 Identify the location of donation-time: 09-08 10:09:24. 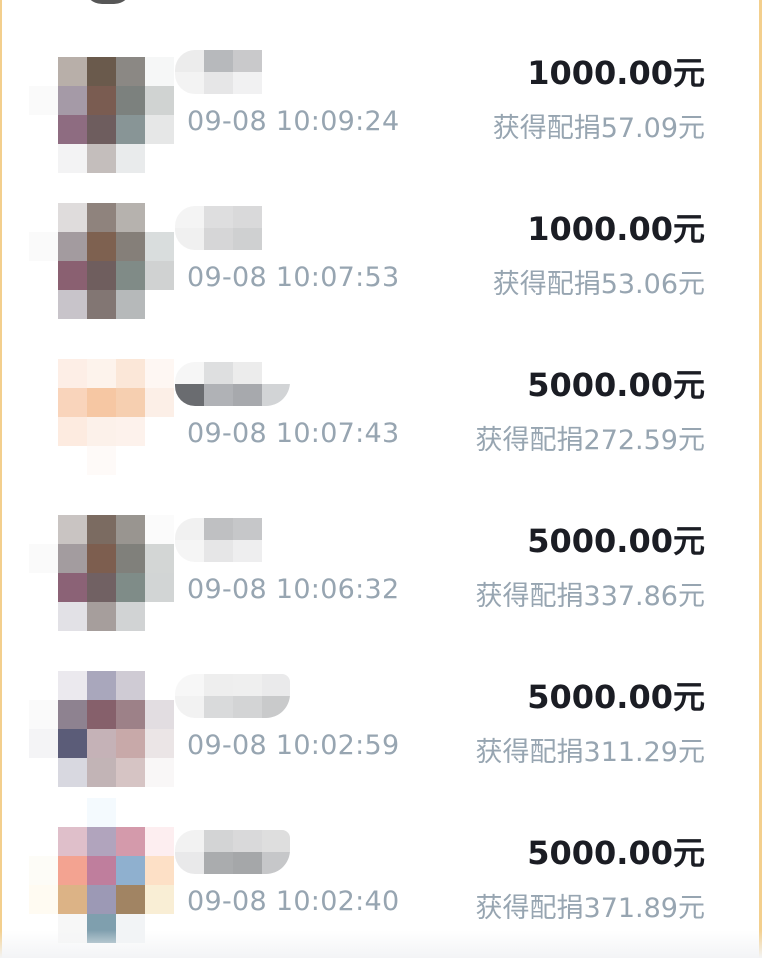
(293, 121).